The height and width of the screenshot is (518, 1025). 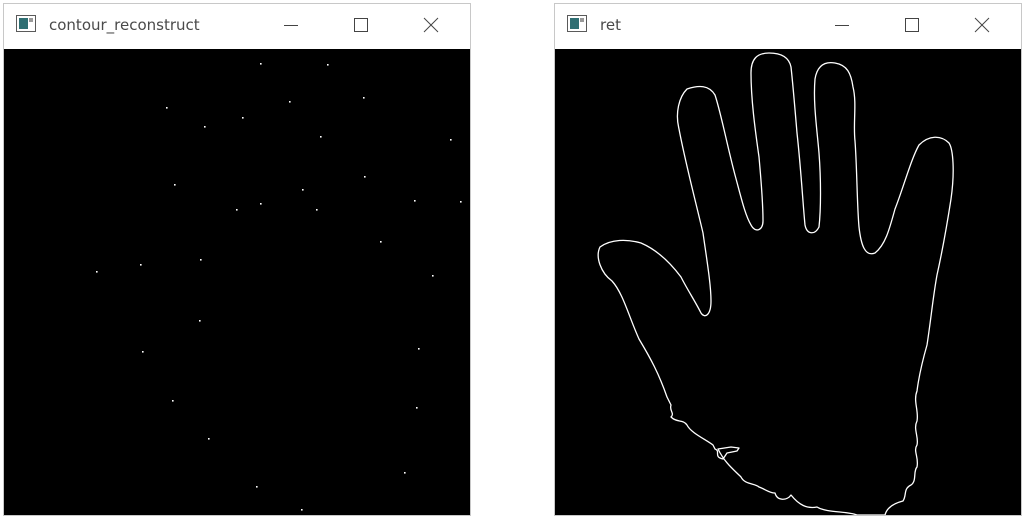 I want to click on window-title: ret, so click(x=610, y=25).